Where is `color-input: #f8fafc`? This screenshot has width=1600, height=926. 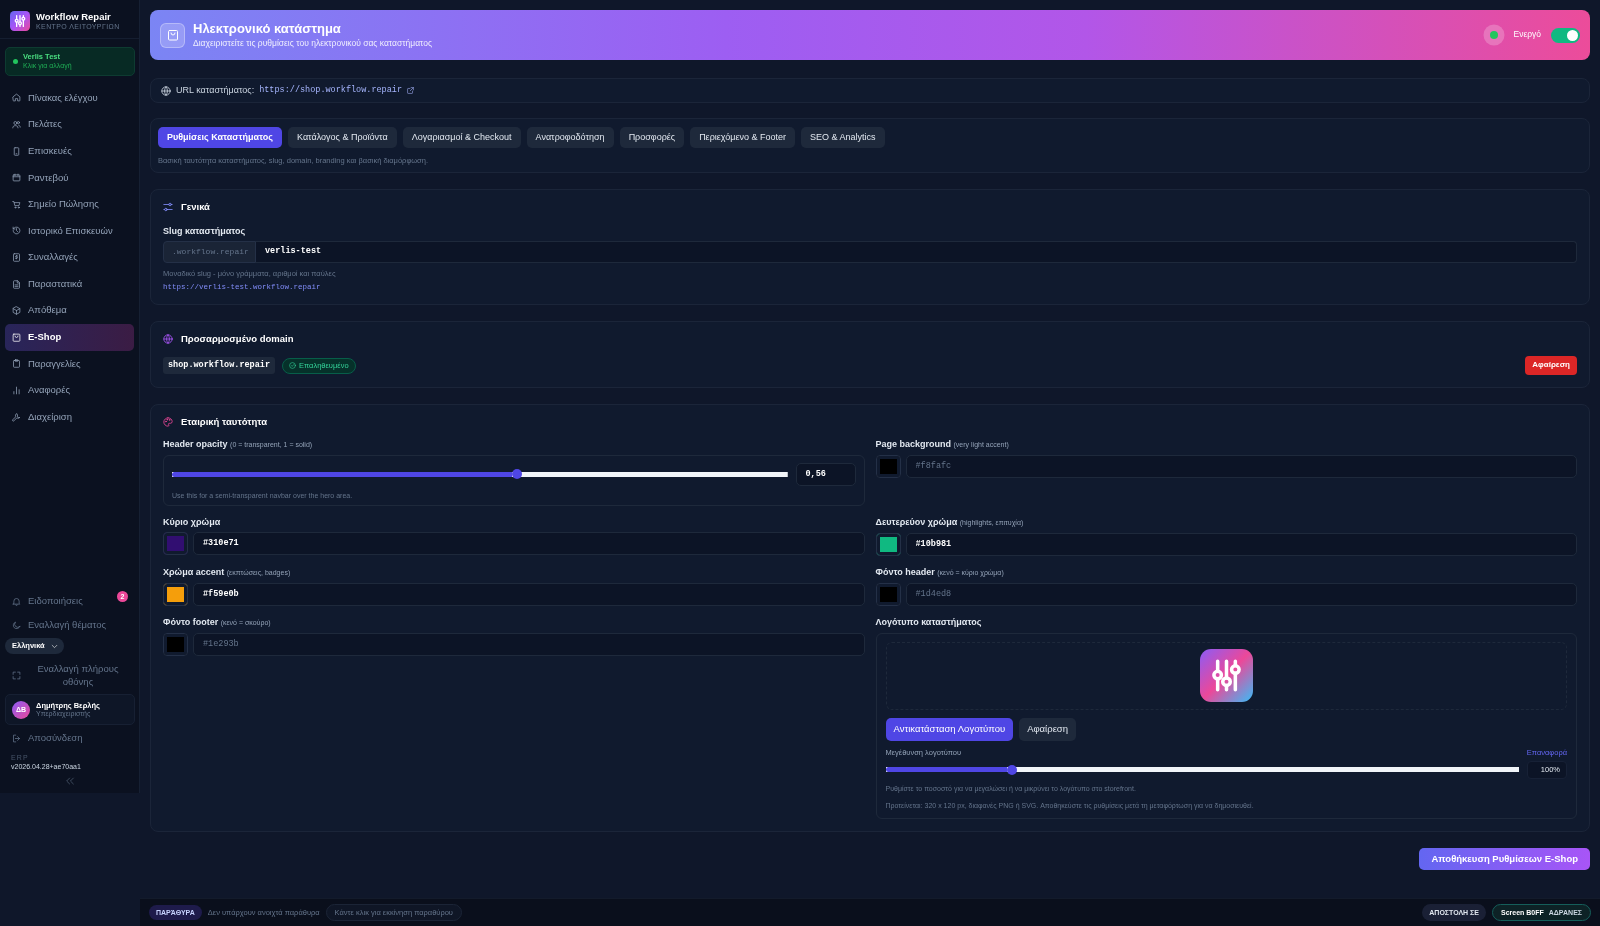
color-input: #f8fafc is located at coordinates (1241, 466).